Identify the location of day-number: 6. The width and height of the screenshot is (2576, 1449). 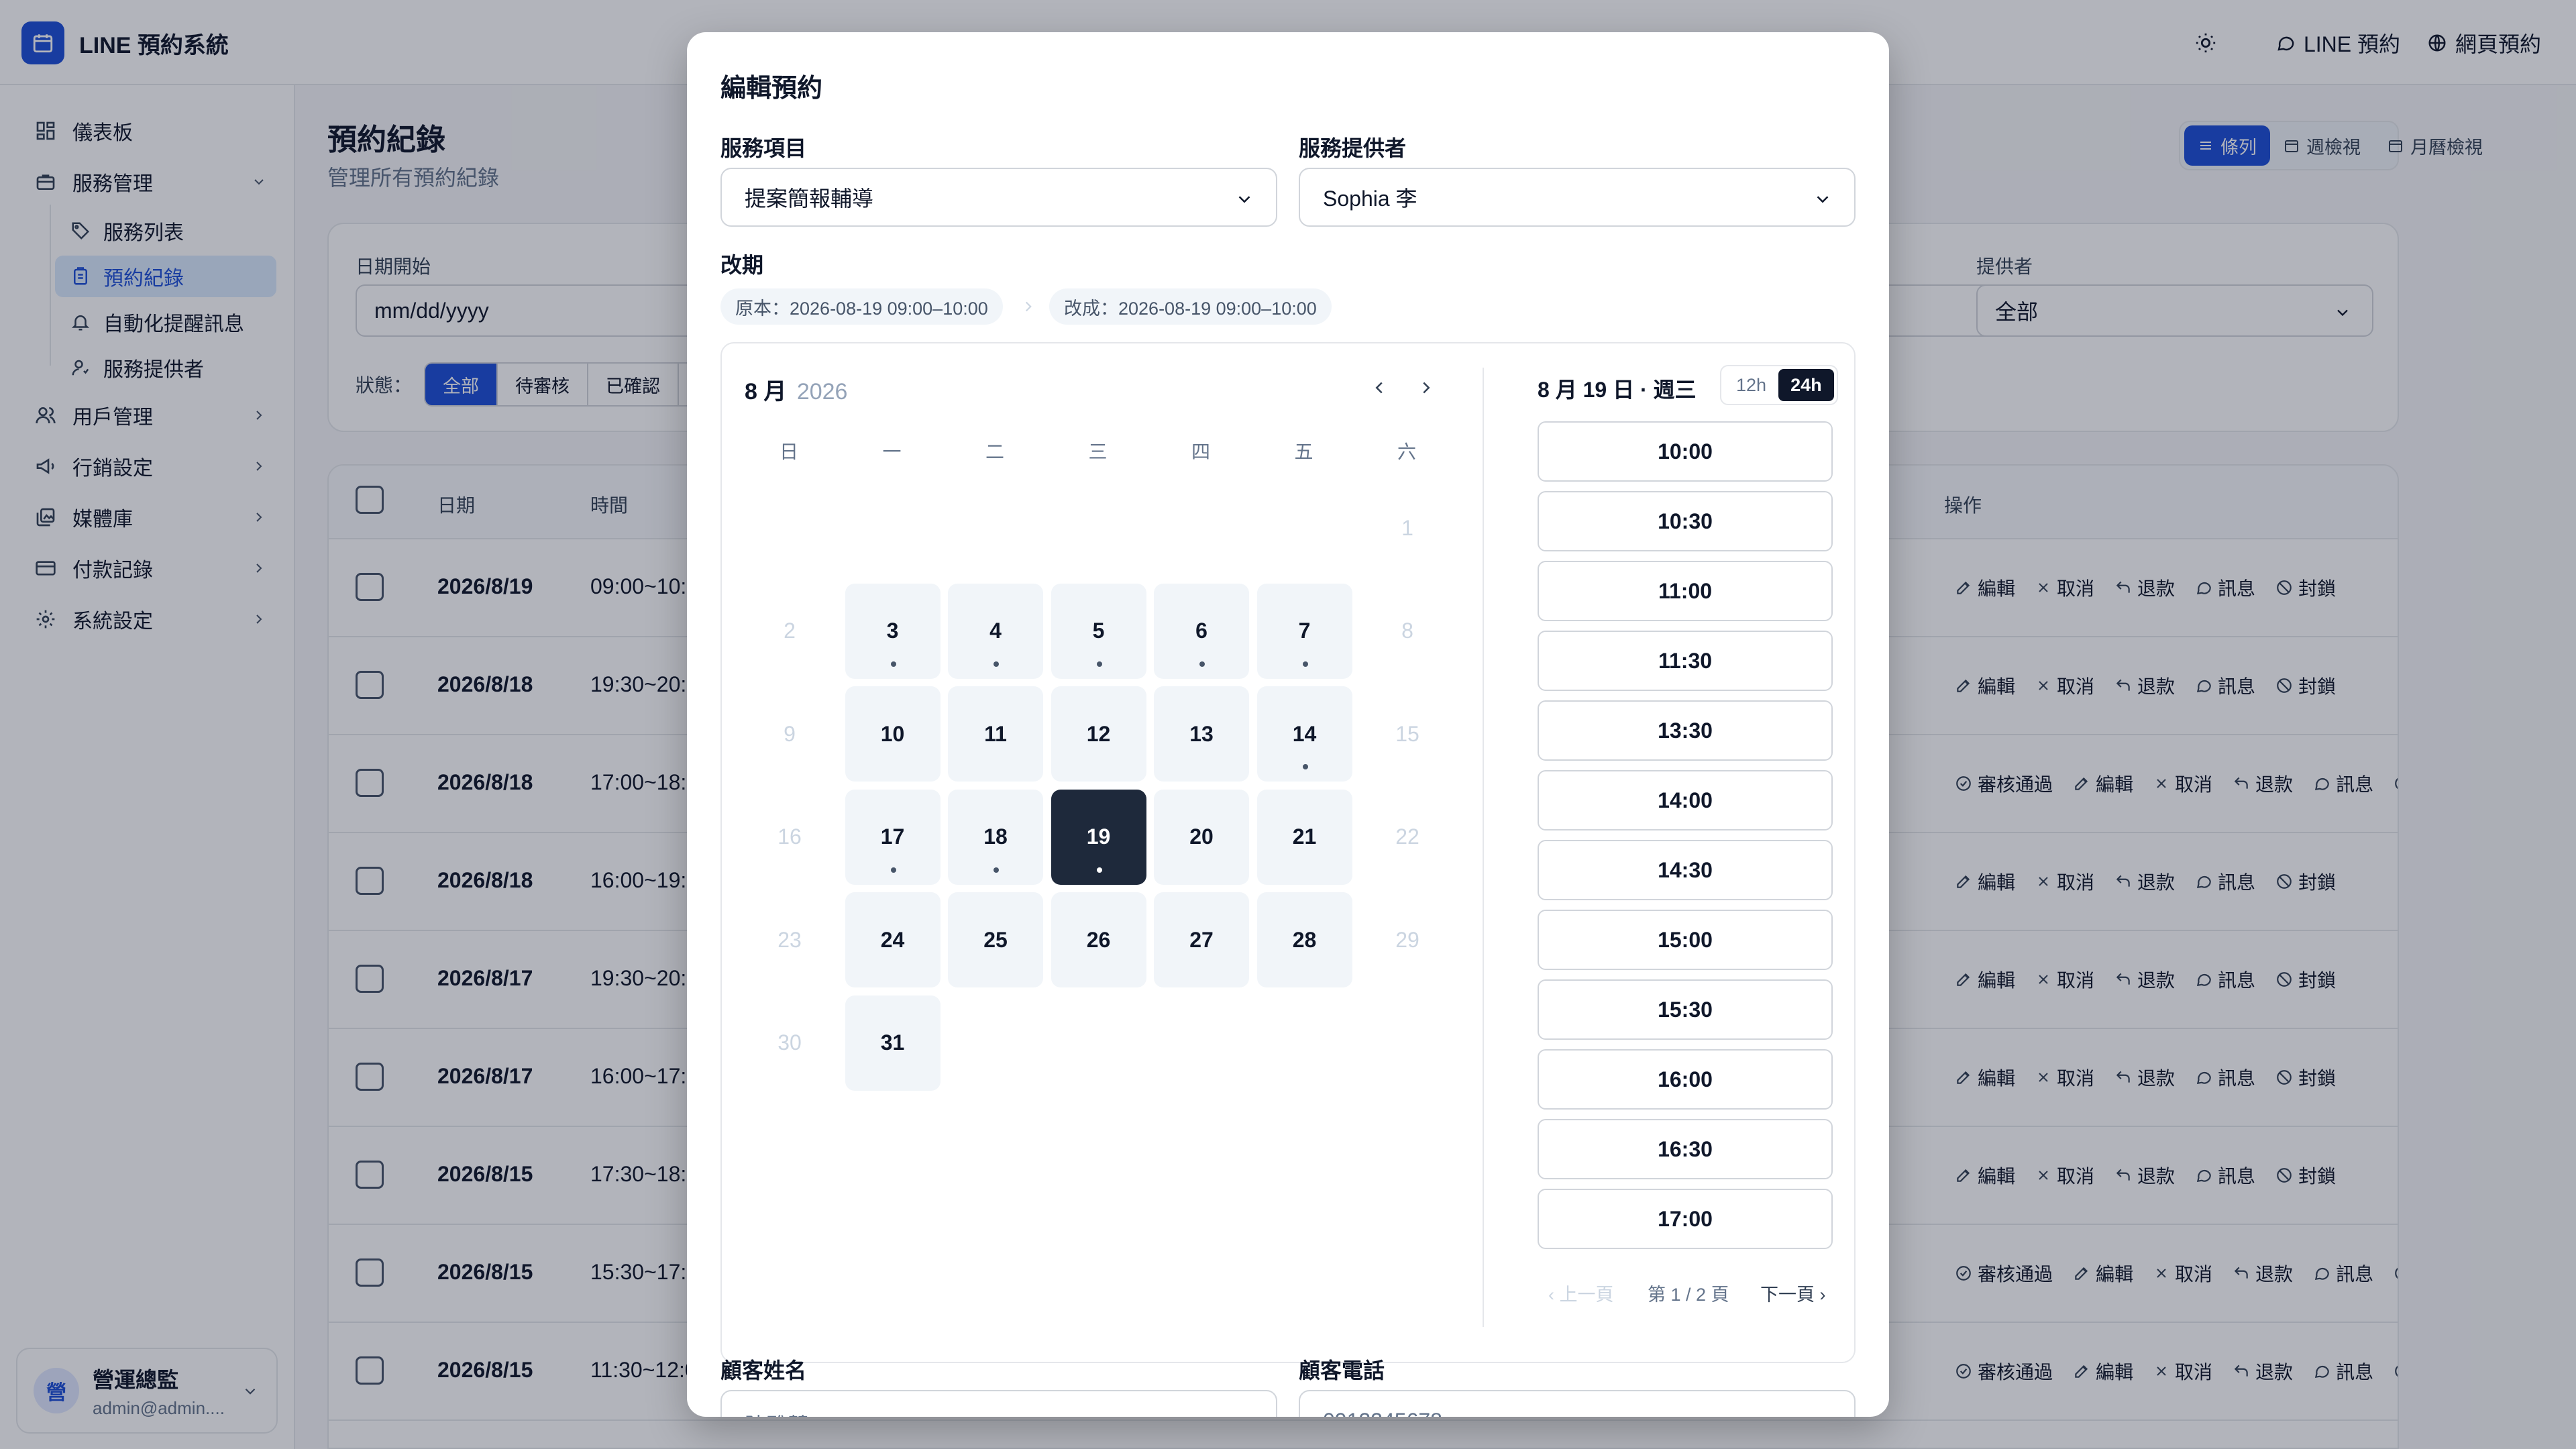
(1201, 631).